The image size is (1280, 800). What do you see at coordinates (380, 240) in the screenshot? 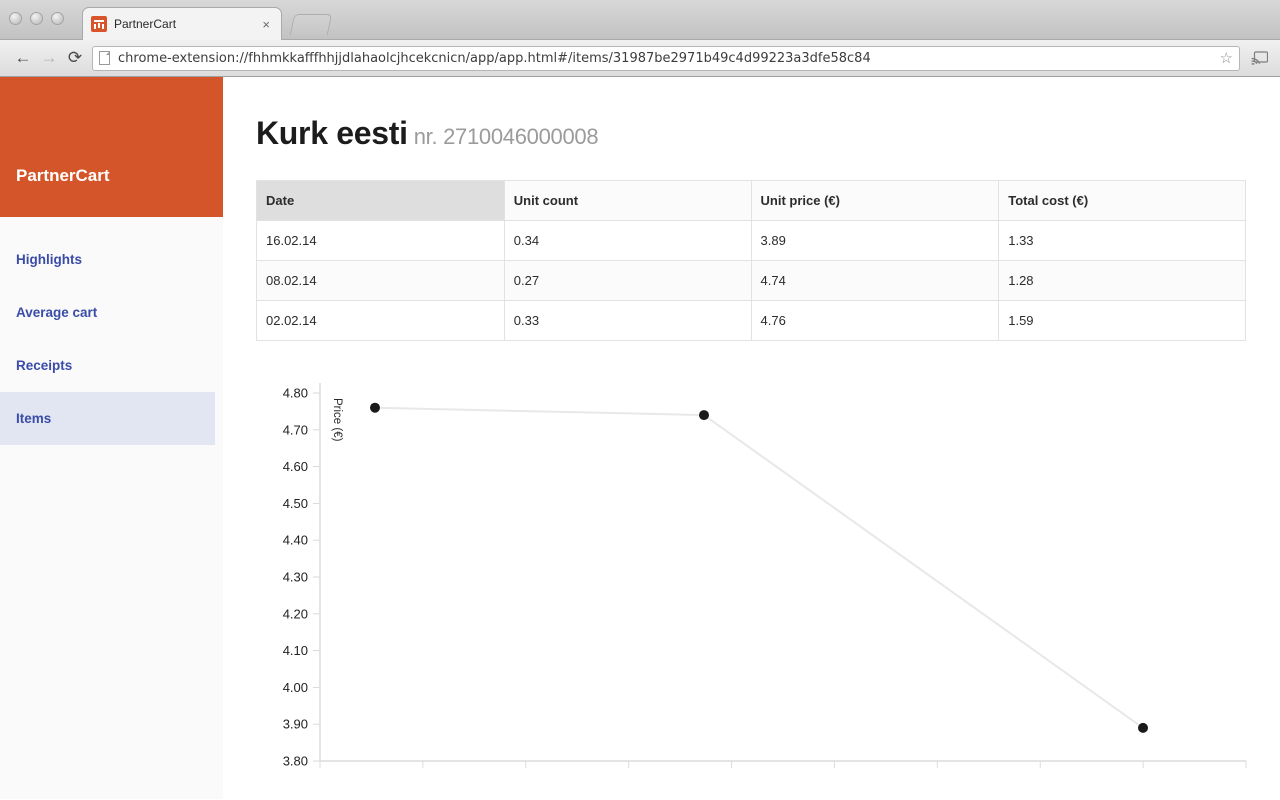
I see `cell-date: 16.02.14` at bounding box center [380, 240].